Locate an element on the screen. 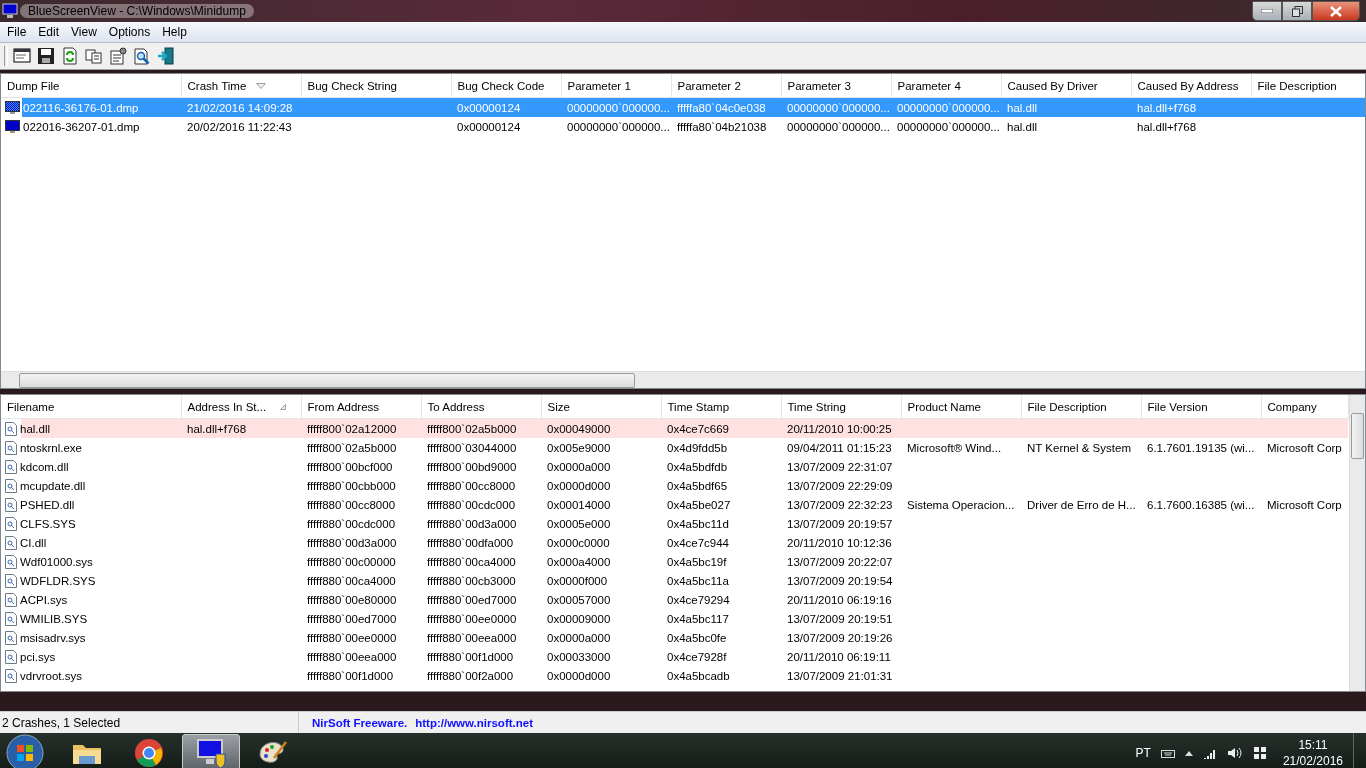  table-cell: 0x4a5bdf65 is located at coordinates (697, 485).